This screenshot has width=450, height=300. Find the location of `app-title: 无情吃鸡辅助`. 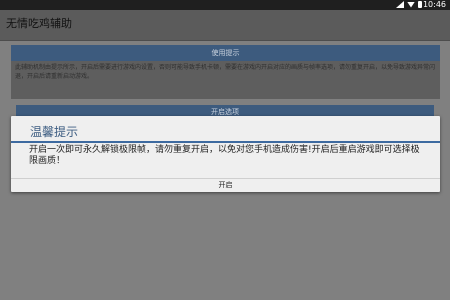

app-title: 无情吃鸡辅助 is located at coordinates (39, 23).